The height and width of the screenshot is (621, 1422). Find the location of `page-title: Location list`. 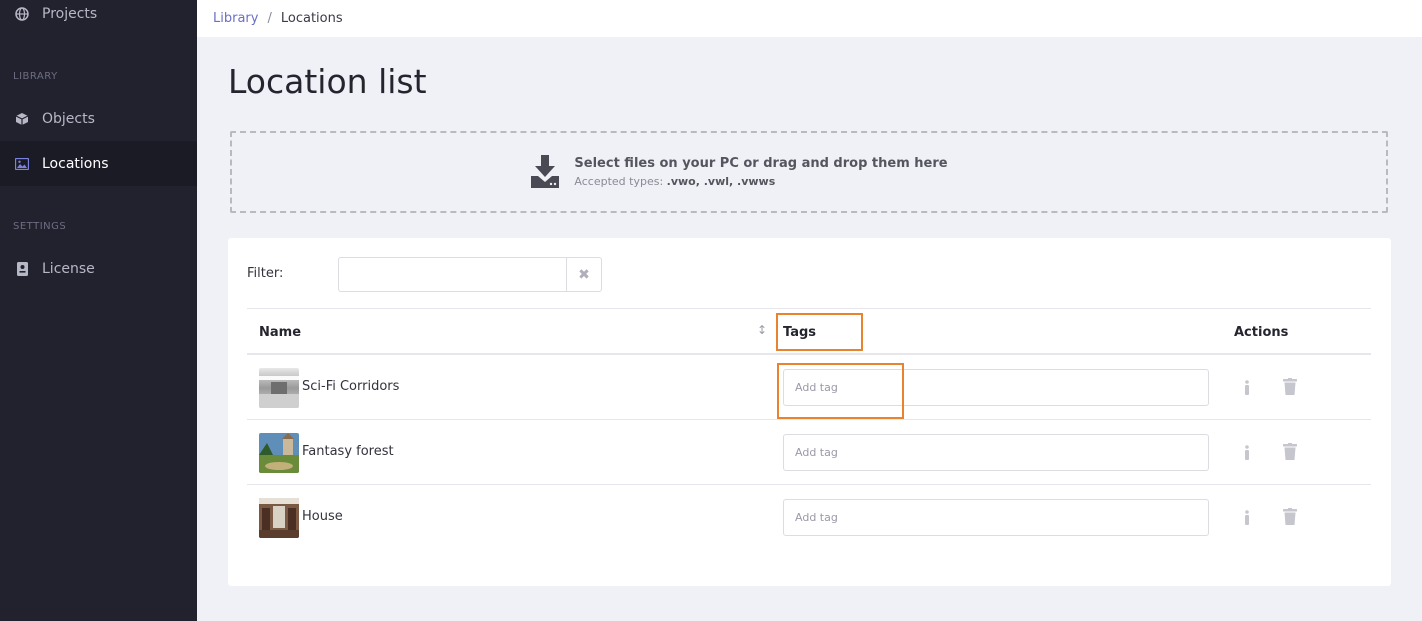

page-title: Location list is located at coordinates (327, 81).